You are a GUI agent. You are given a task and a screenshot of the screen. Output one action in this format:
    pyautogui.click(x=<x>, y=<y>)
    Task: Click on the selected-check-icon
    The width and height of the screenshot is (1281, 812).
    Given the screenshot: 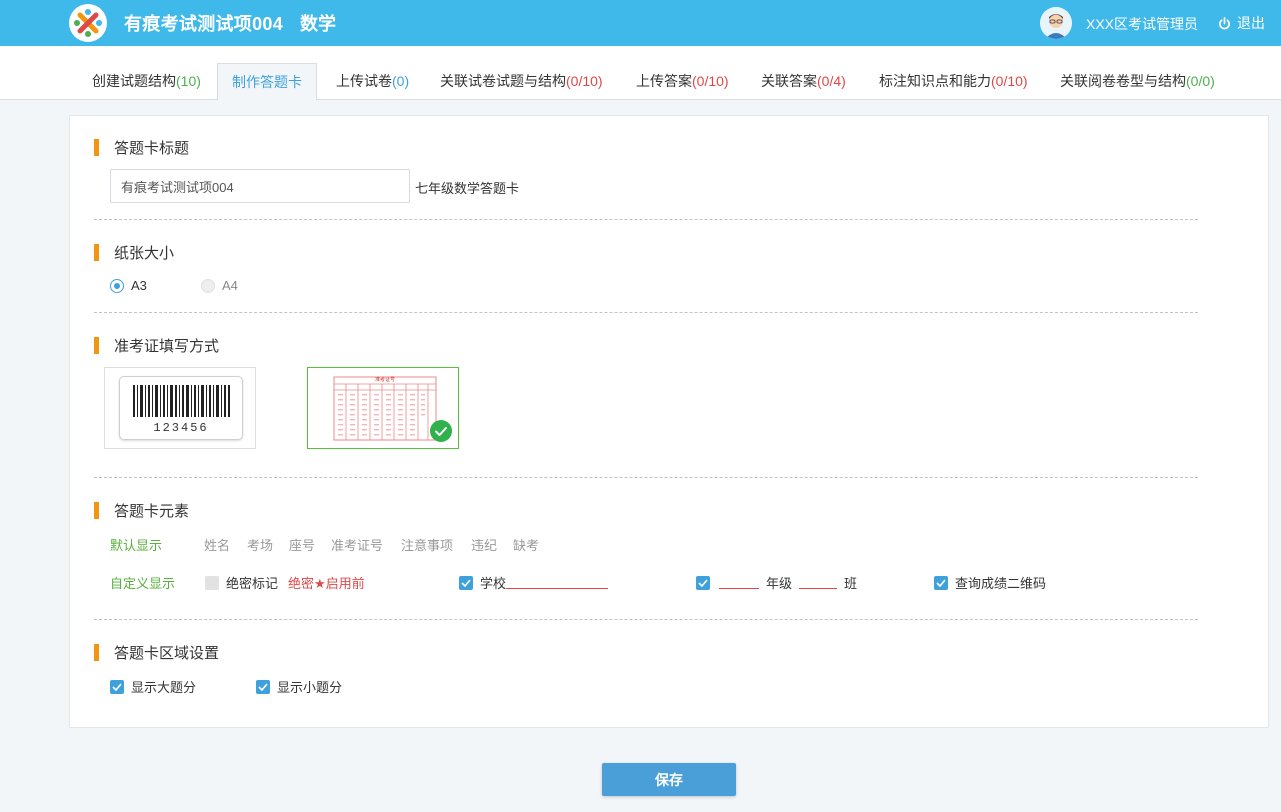 What is the action you would take?
    pyautogui.click(x=441, y=431)
    